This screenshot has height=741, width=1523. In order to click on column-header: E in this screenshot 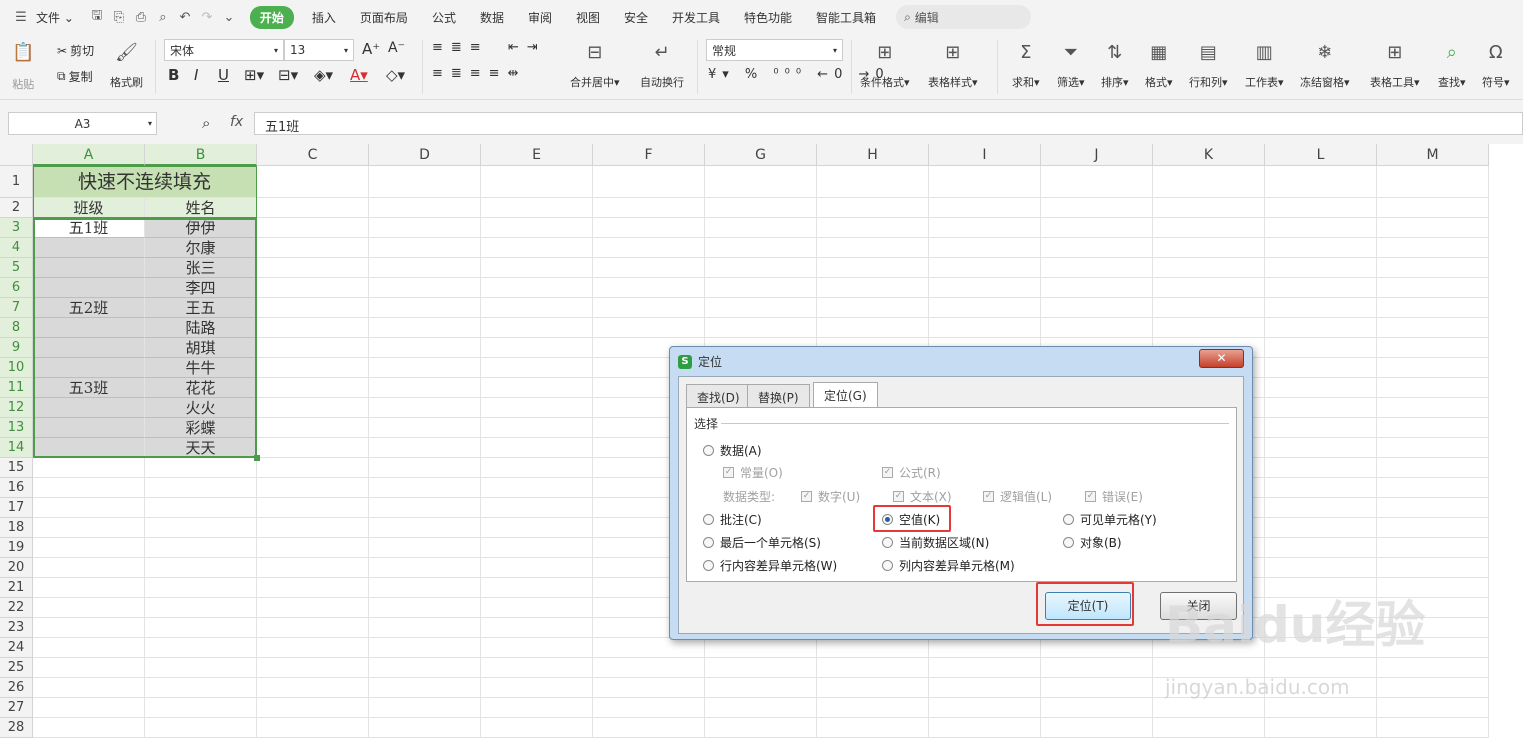, I will do `click(537, 155)`.